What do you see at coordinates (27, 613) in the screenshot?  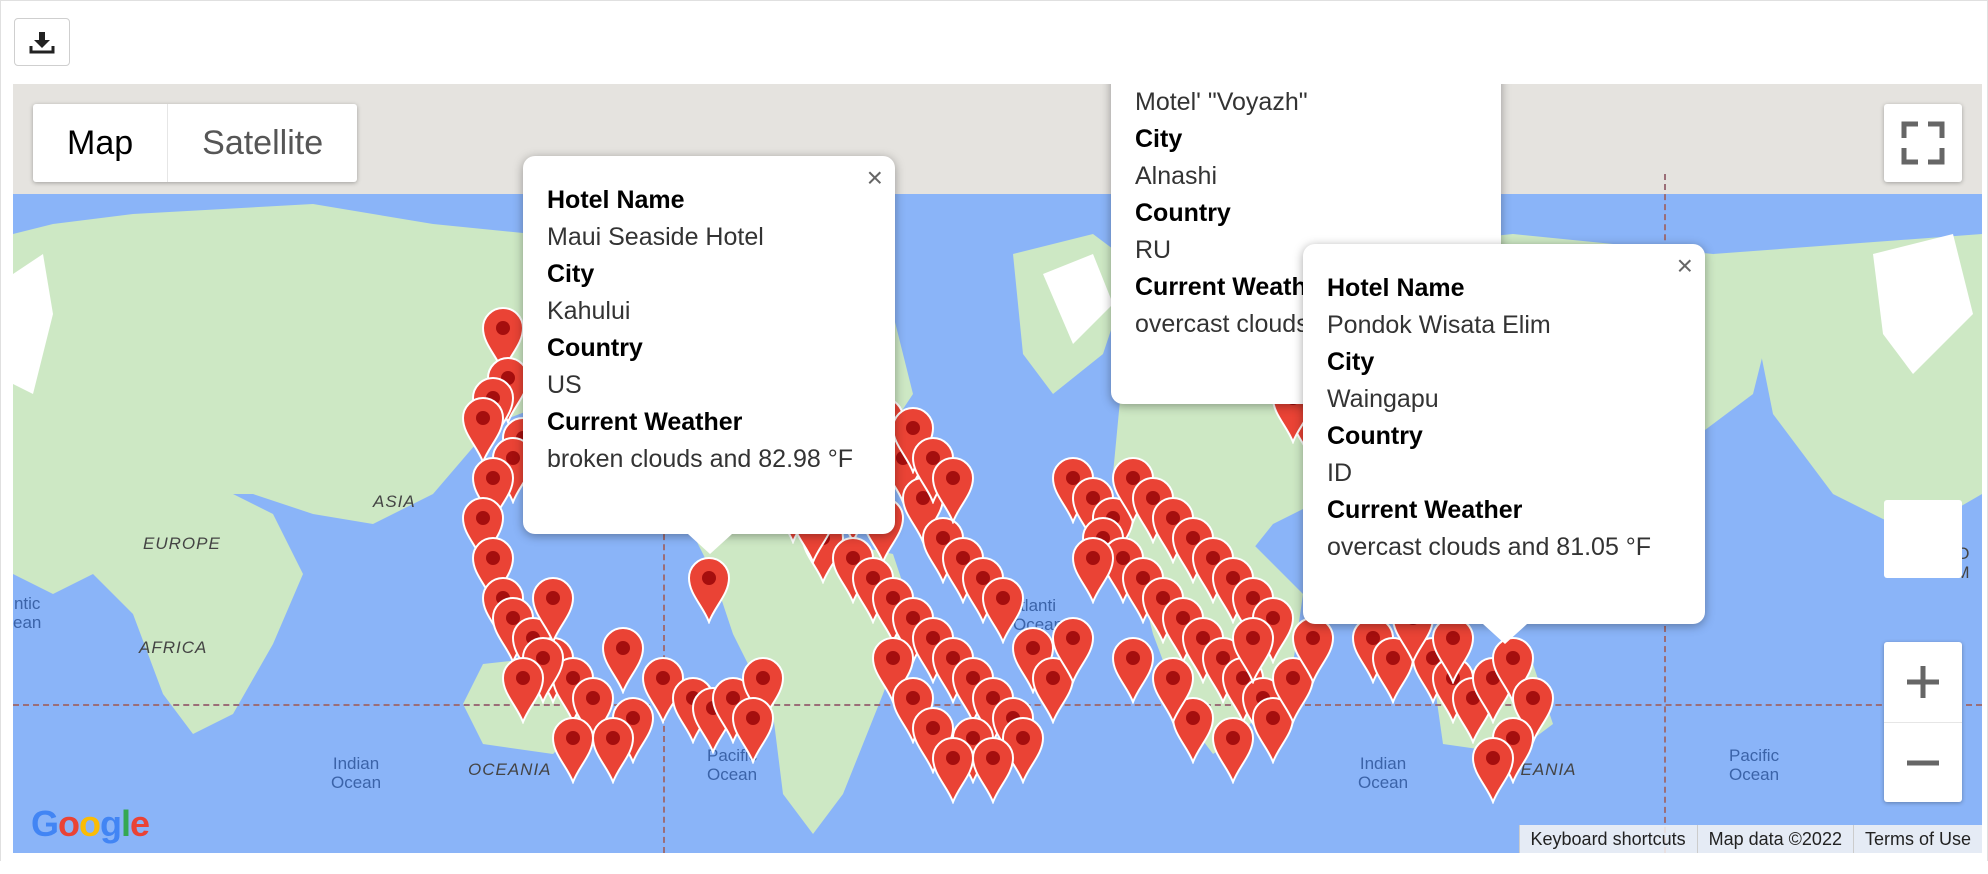 I see `ocean-label-atlantic-left: ntic ean` at bounding box center [27, 613].